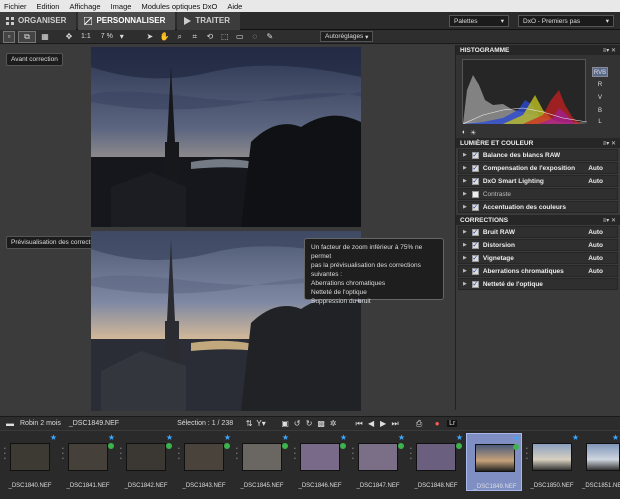 This screenshot has width=620, height=499. Describe the element at coordinates (84, 6) in the screenshot. I see `menu-view: Affichage` at that location.